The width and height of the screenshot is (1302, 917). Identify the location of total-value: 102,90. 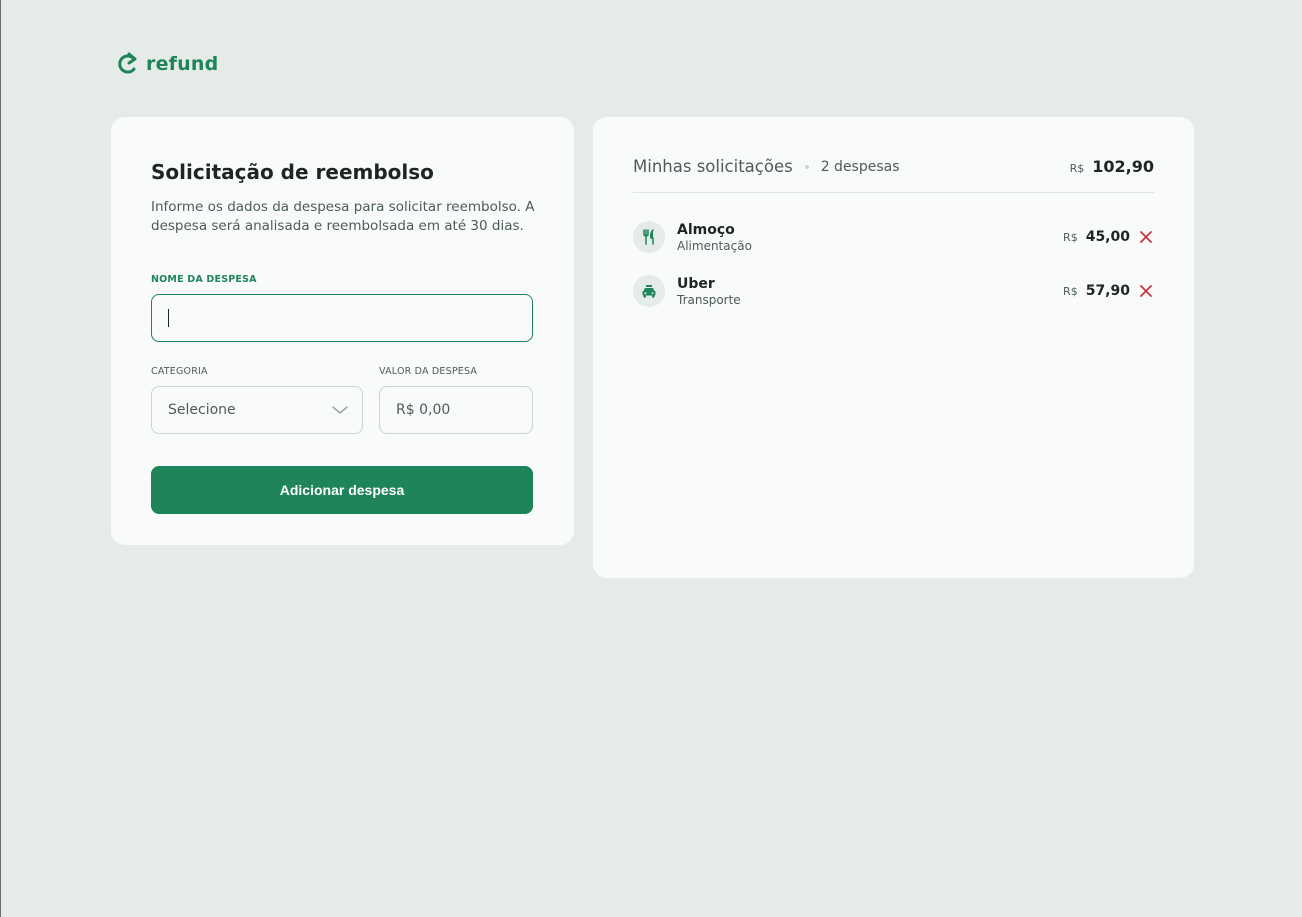
(1123, 166).